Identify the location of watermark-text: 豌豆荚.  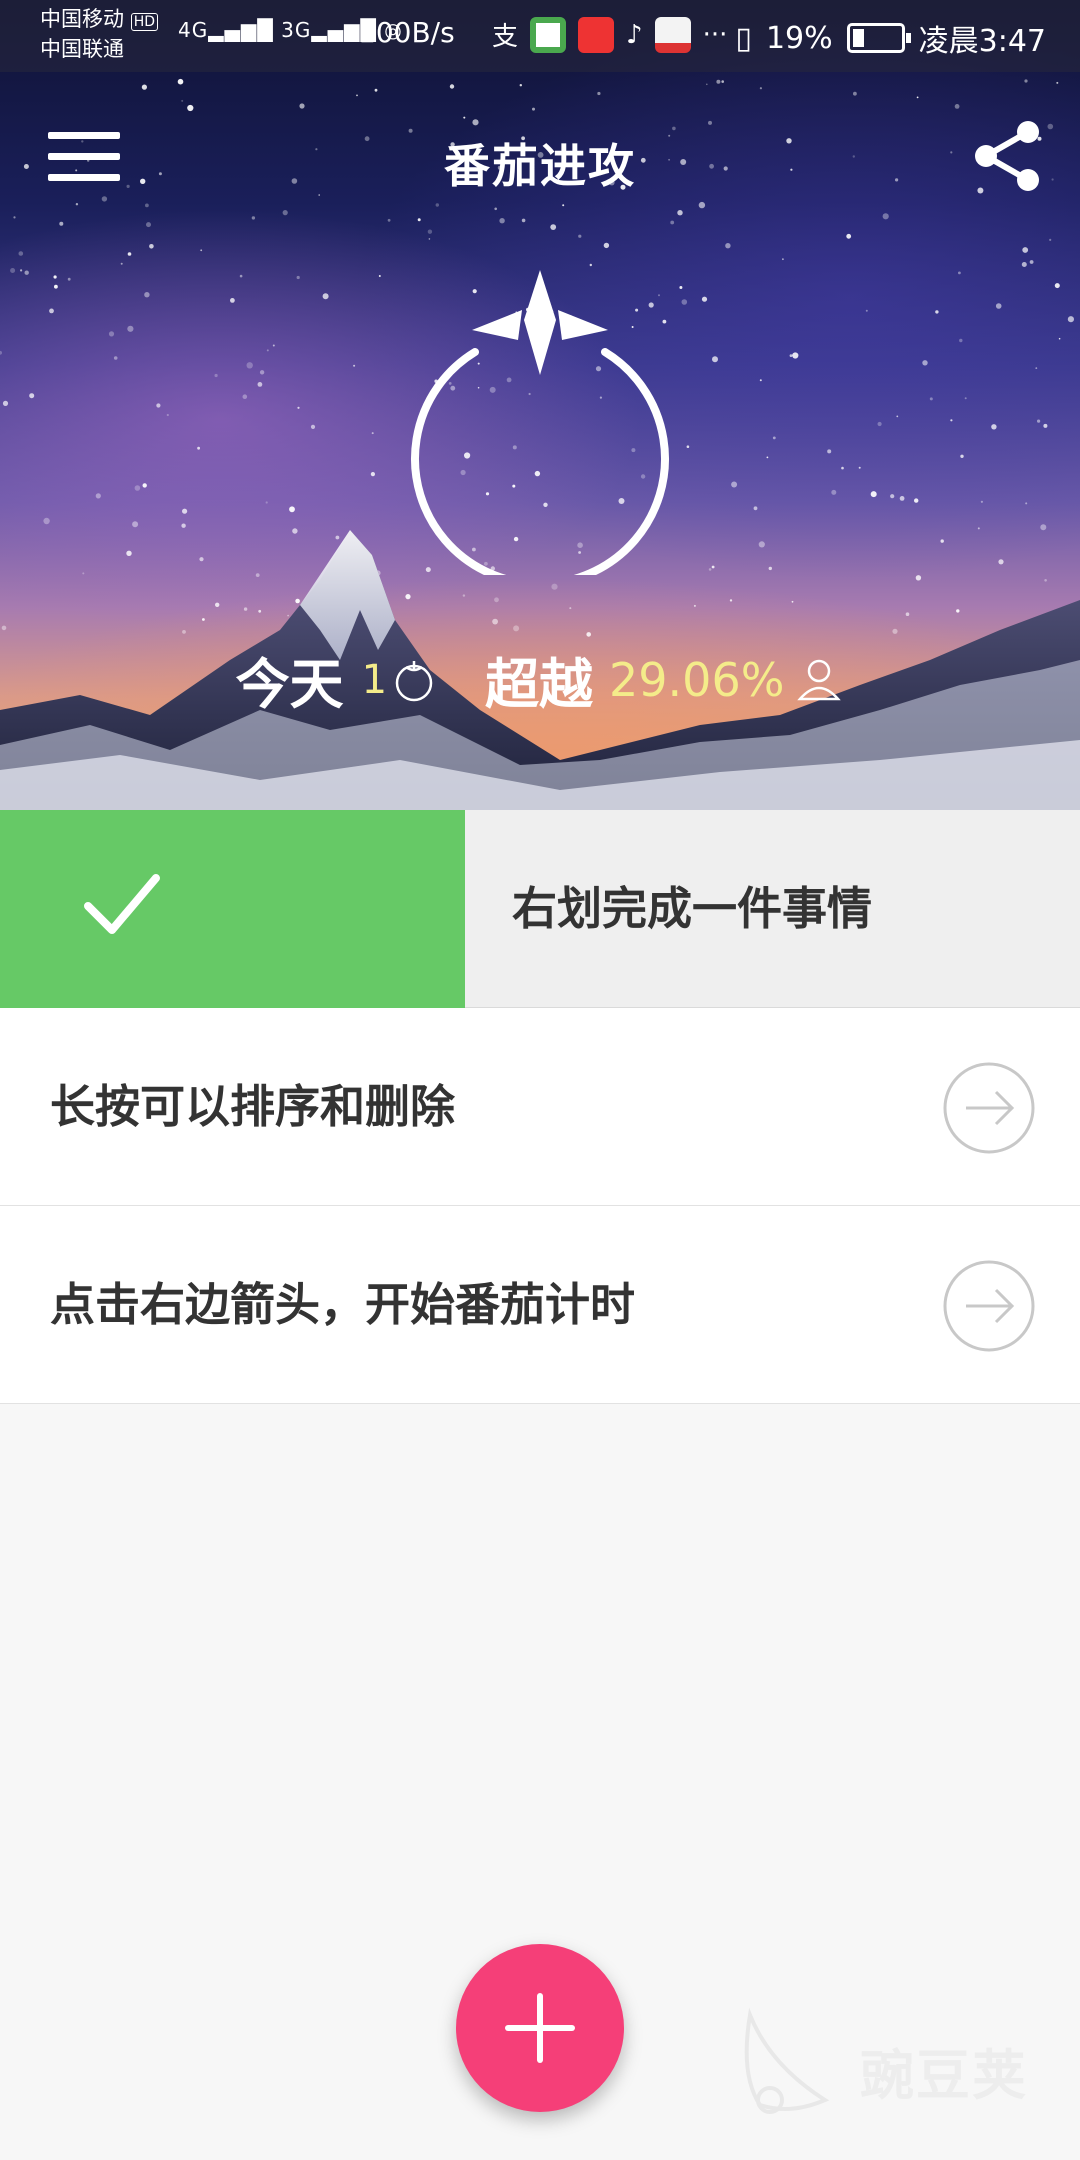
(944, 2075).